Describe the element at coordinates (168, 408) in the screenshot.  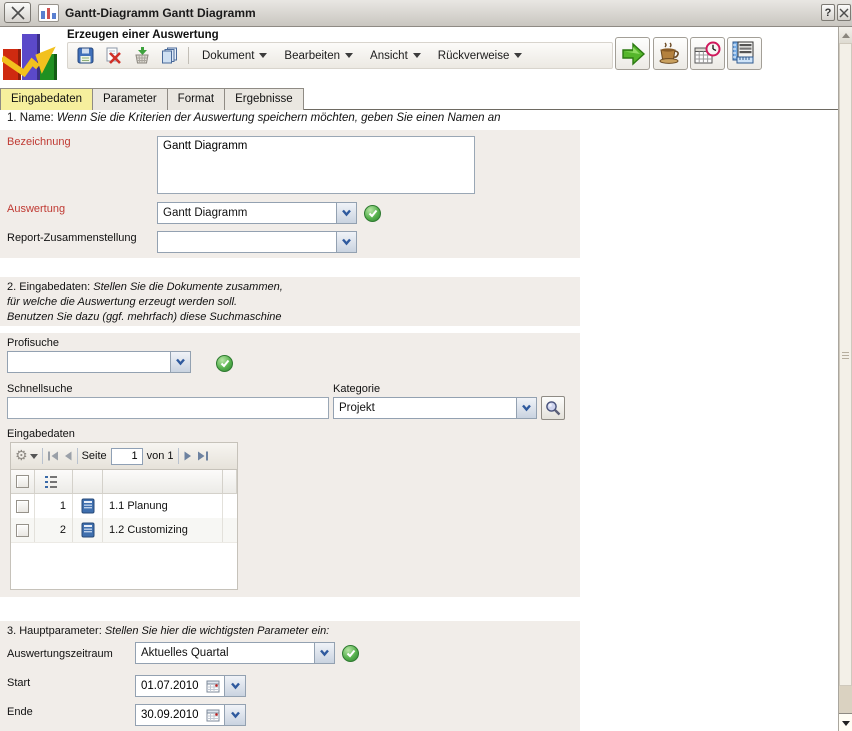
I see `schnellsuche-input` at that location.